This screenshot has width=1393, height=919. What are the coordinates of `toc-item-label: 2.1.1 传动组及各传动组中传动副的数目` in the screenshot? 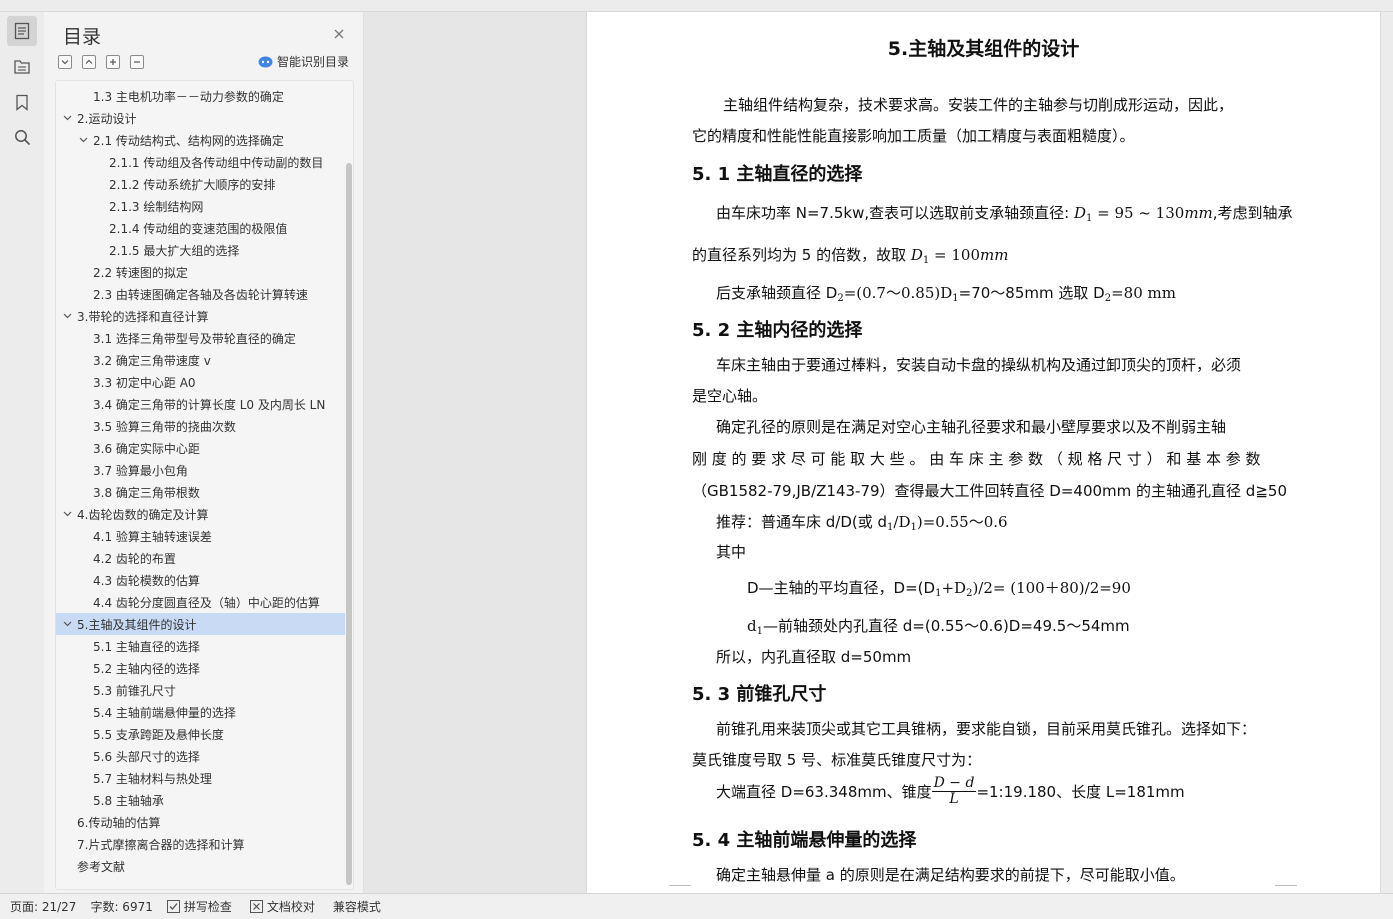 It's located at (216, 162).